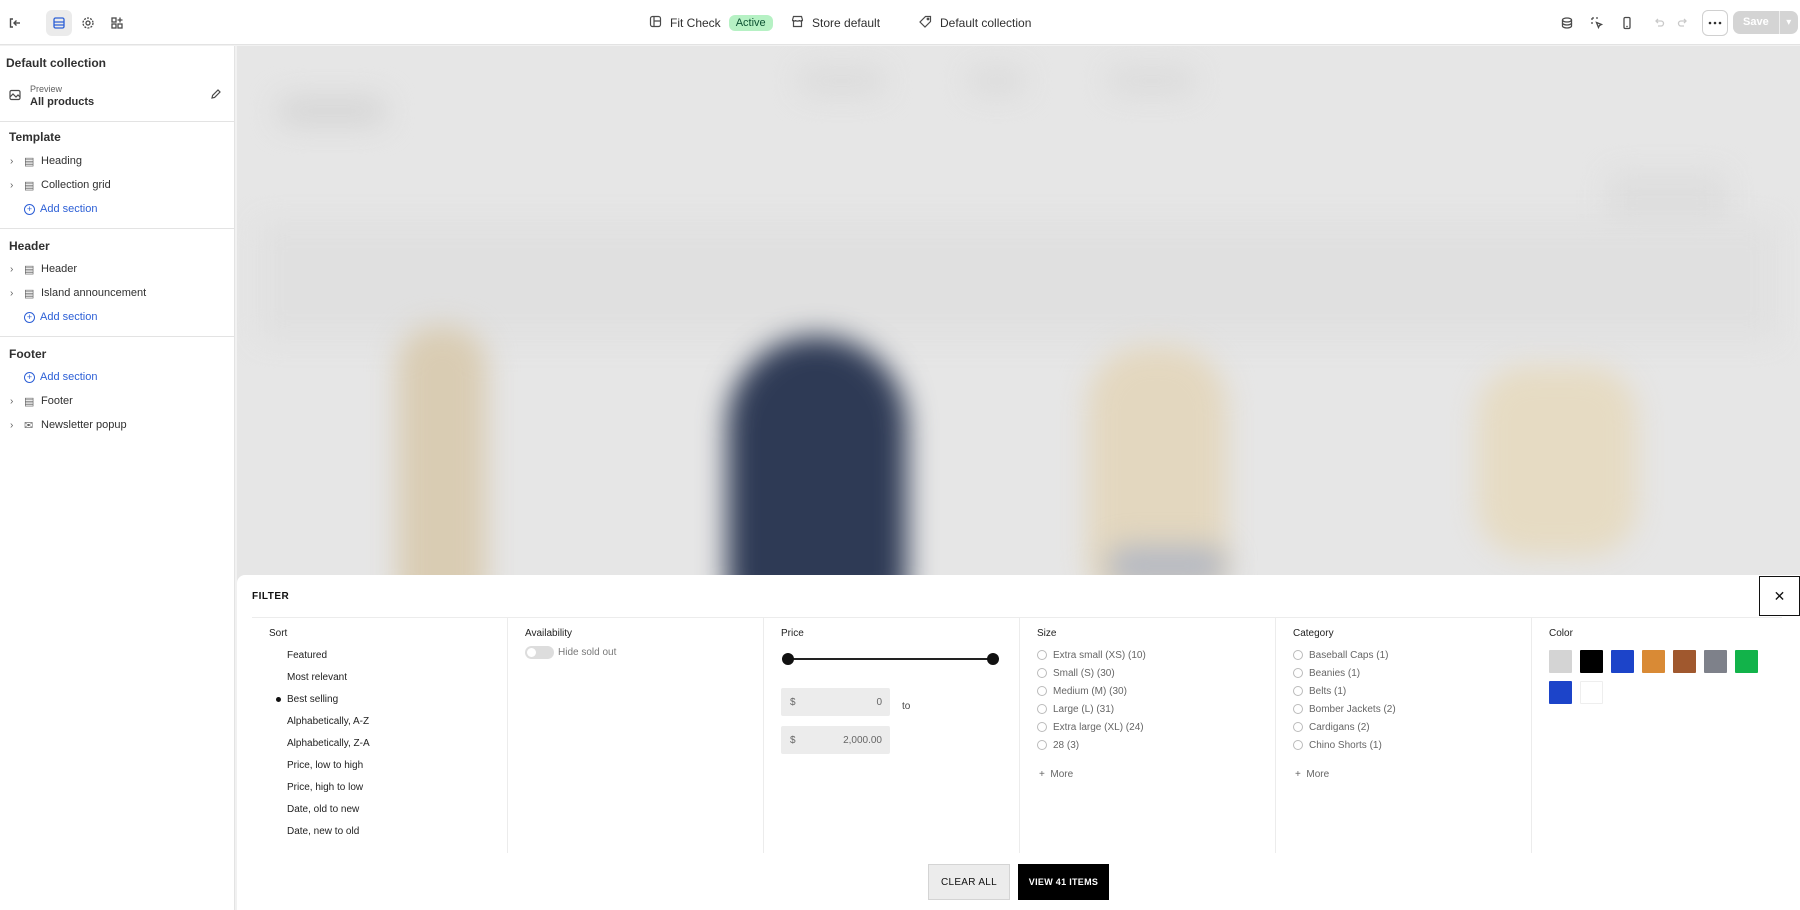 Image resolution: width=1800 pixels, height=910 pixels. I want to click on sort-option: Alphabetically, A-Z, so click(328, 721).